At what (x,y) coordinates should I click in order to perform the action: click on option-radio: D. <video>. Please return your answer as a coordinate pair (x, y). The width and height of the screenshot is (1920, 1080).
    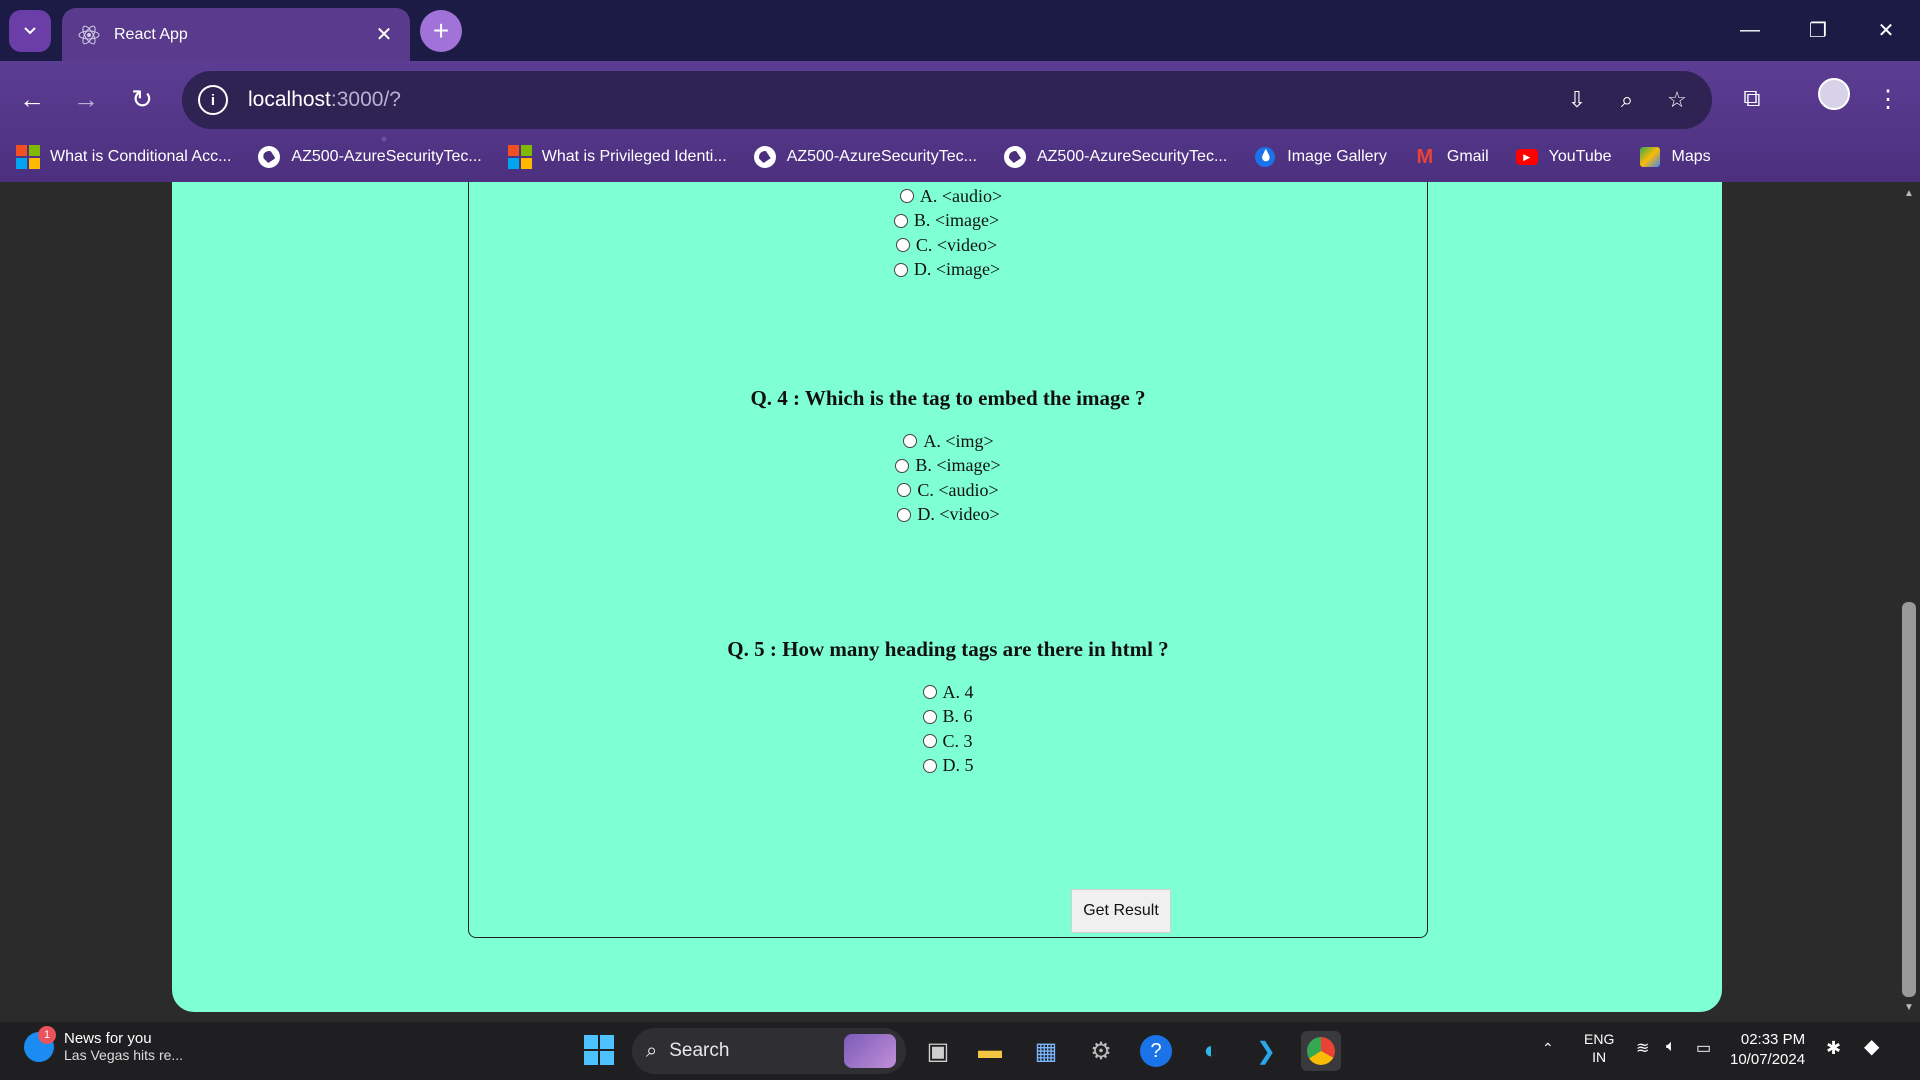
    Looking at the image, I should click on (948, 515).